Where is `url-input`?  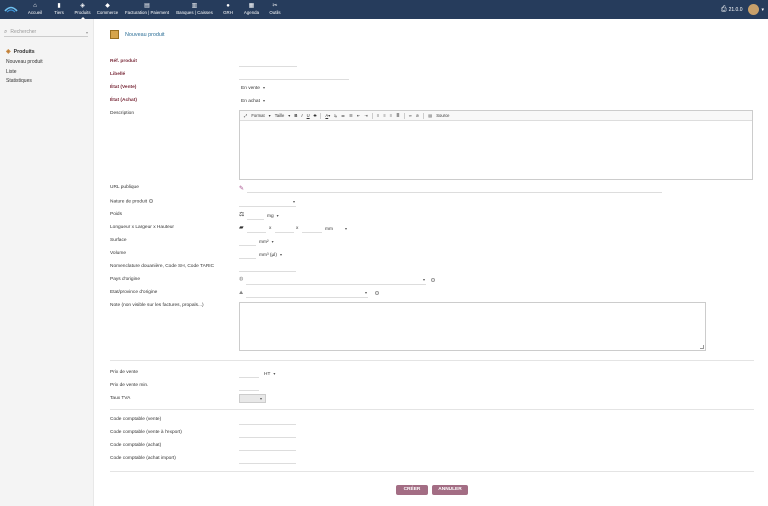
url-input is located at coordinates (454, 192).